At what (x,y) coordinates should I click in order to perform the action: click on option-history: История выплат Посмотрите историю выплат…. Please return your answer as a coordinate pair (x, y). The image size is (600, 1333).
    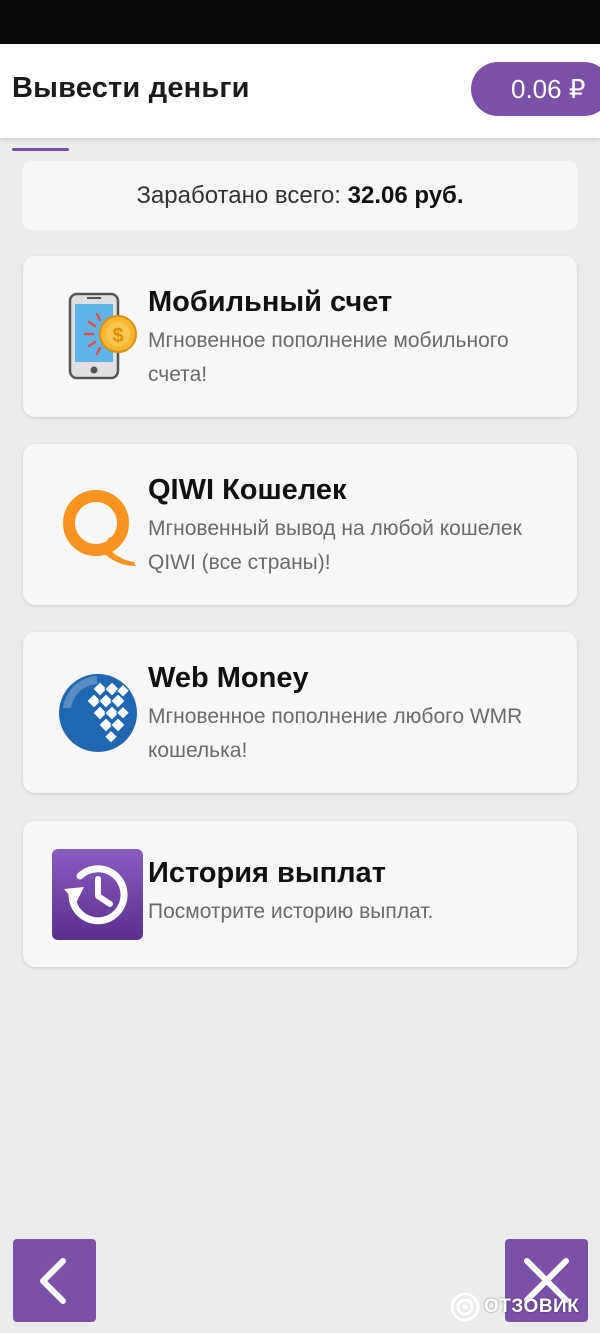
    Looking at the image, I should click on (300, 894).